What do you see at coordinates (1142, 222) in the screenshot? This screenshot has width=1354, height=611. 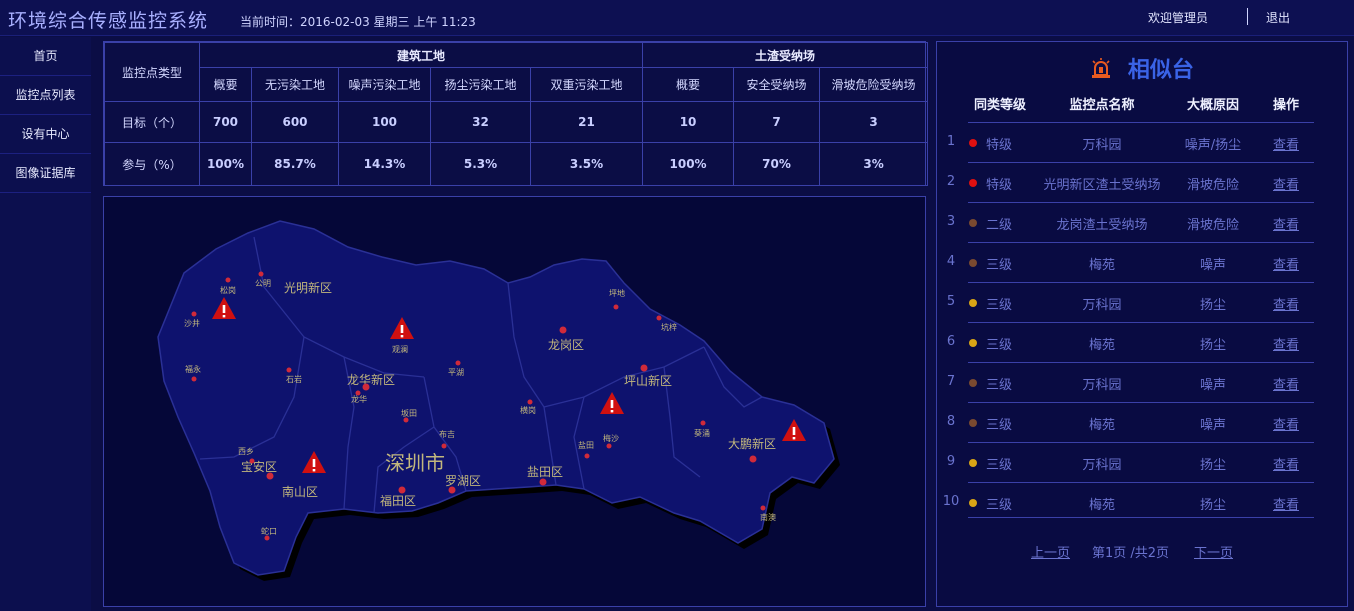 I see `ranking-row: 3 二级 龙岗渣土受纳场 滑坡危险 查看` at bounding box center [1142, 222].